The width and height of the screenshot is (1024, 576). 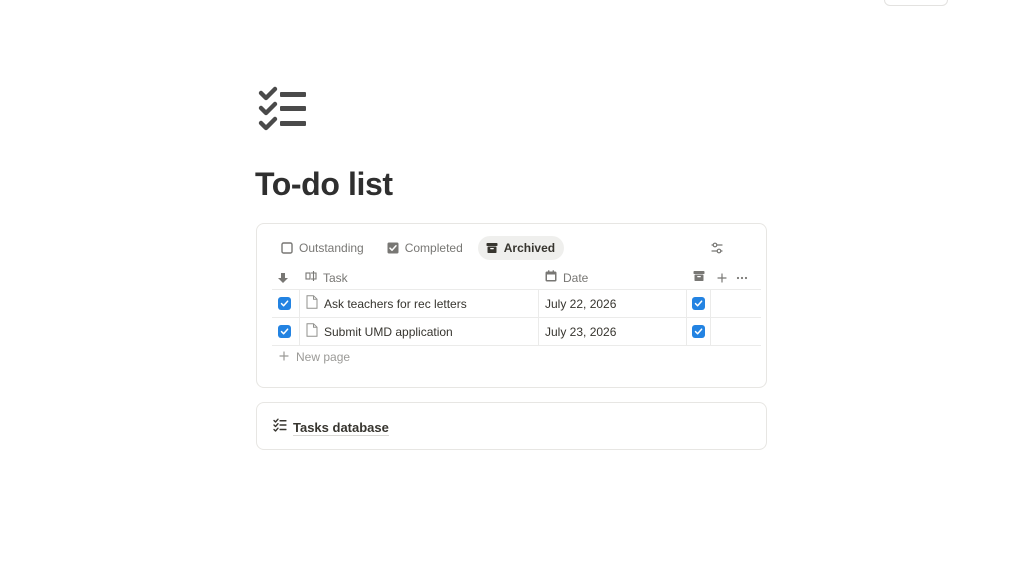 I want to click on task-title-cell: Submit UMD application, so click(x=379, y=331).